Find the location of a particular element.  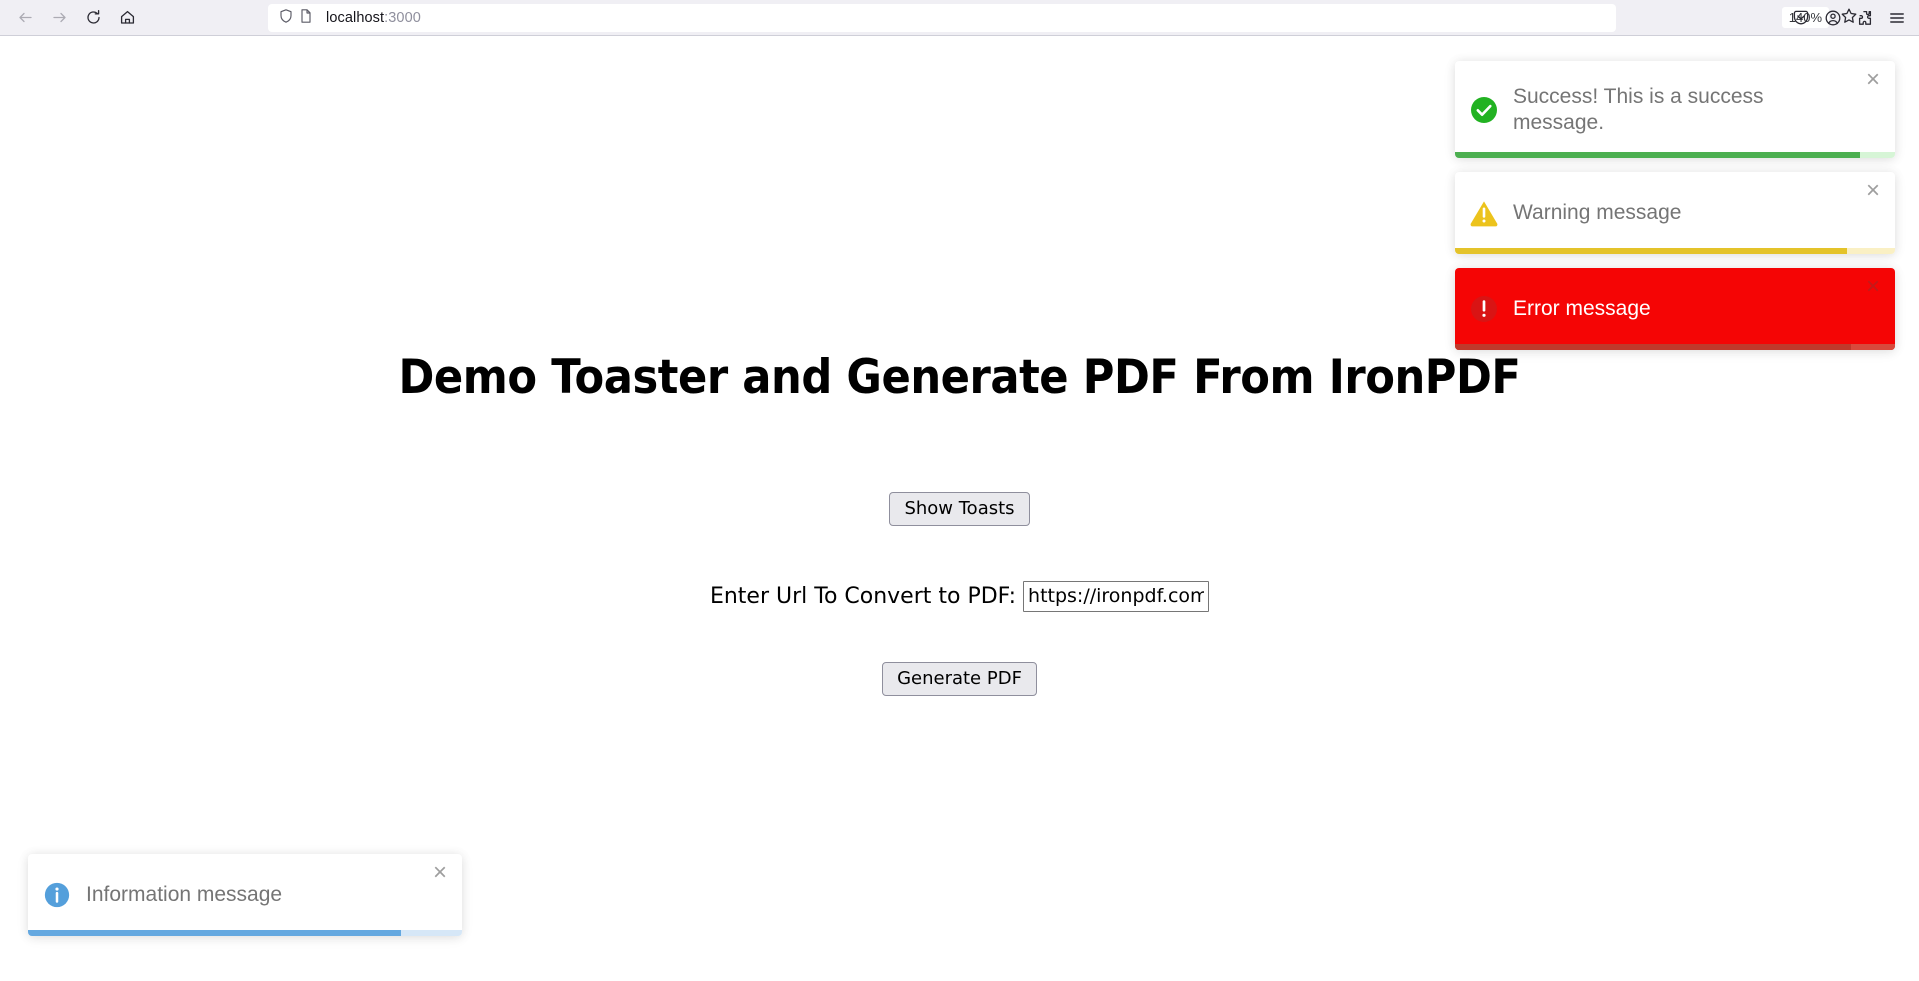

address-bar-icons is located at coordinates (296, 18).